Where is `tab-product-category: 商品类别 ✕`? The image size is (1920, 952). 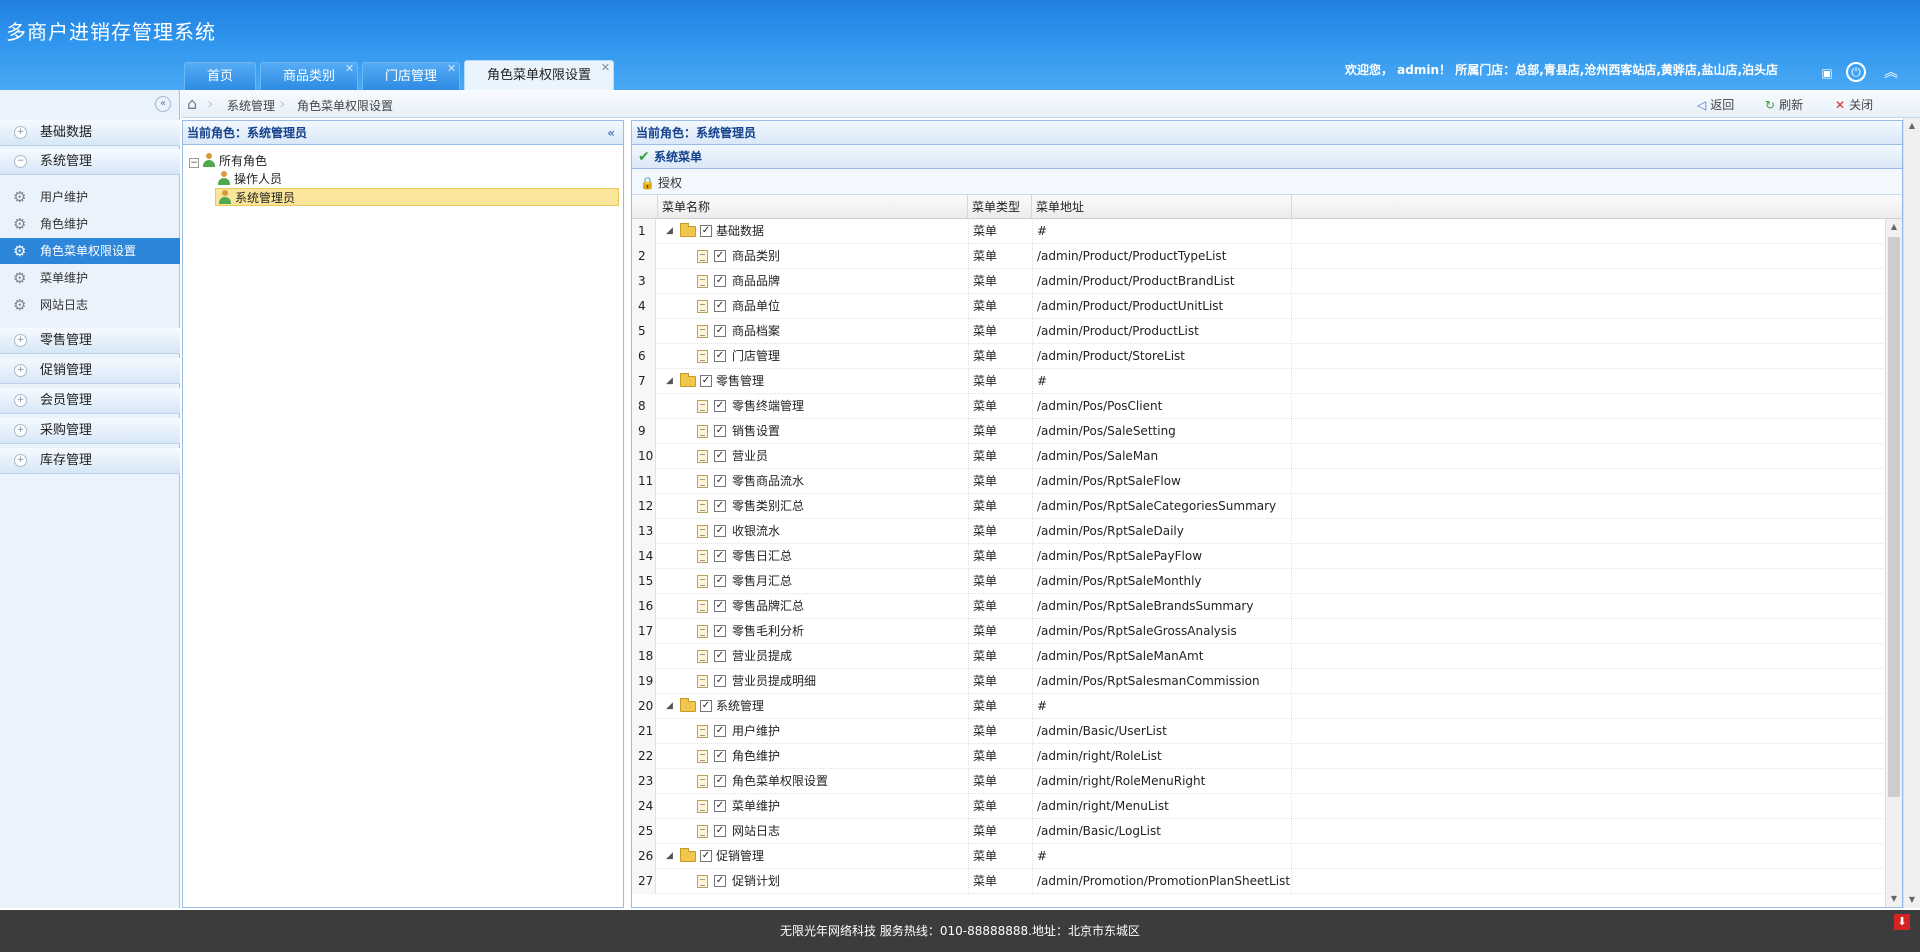 tab-product-category: 商品类别 ✕ is located at coordinates (309, 76).